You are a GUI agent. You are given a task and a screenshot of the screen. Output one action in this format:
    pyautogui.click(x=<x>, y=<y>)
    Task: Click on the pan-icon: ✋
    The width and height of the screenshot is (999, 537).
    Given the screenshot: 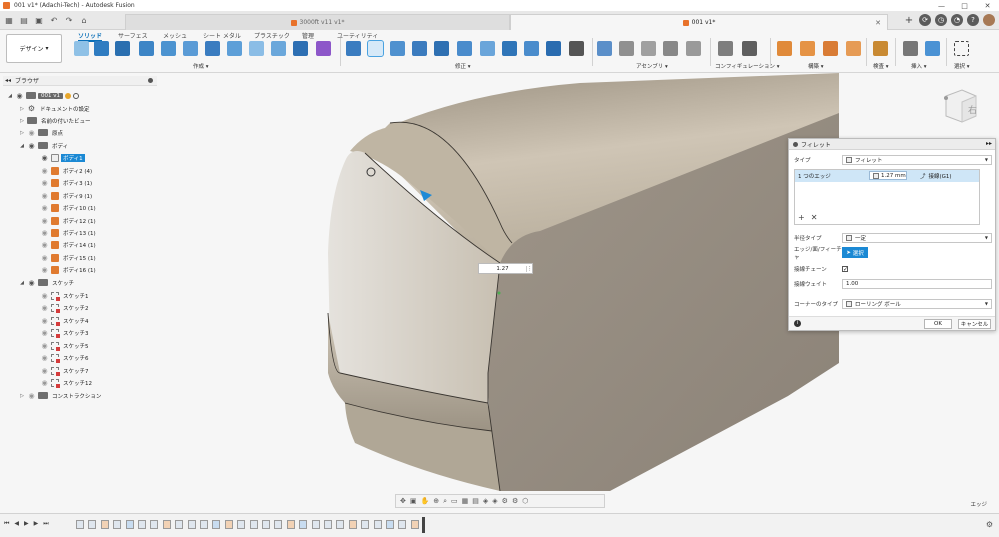 What is the action you would take?
    pyautogui.click(x=425, y=501)
    